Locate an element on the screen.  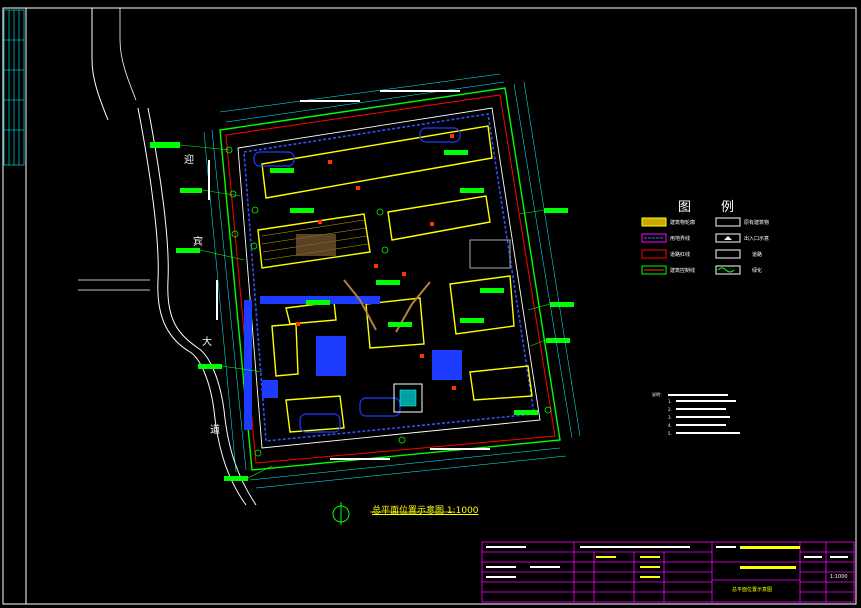
title-block-scale: 1:1000 is located at coordinates (839, 577).